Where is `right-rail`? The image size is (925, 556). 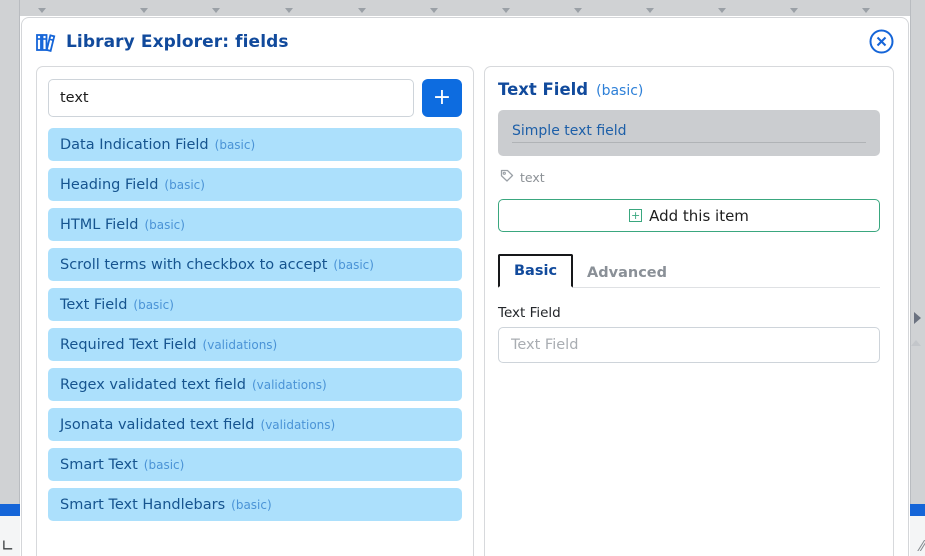 right-rail is located at coordinates (917, 278).